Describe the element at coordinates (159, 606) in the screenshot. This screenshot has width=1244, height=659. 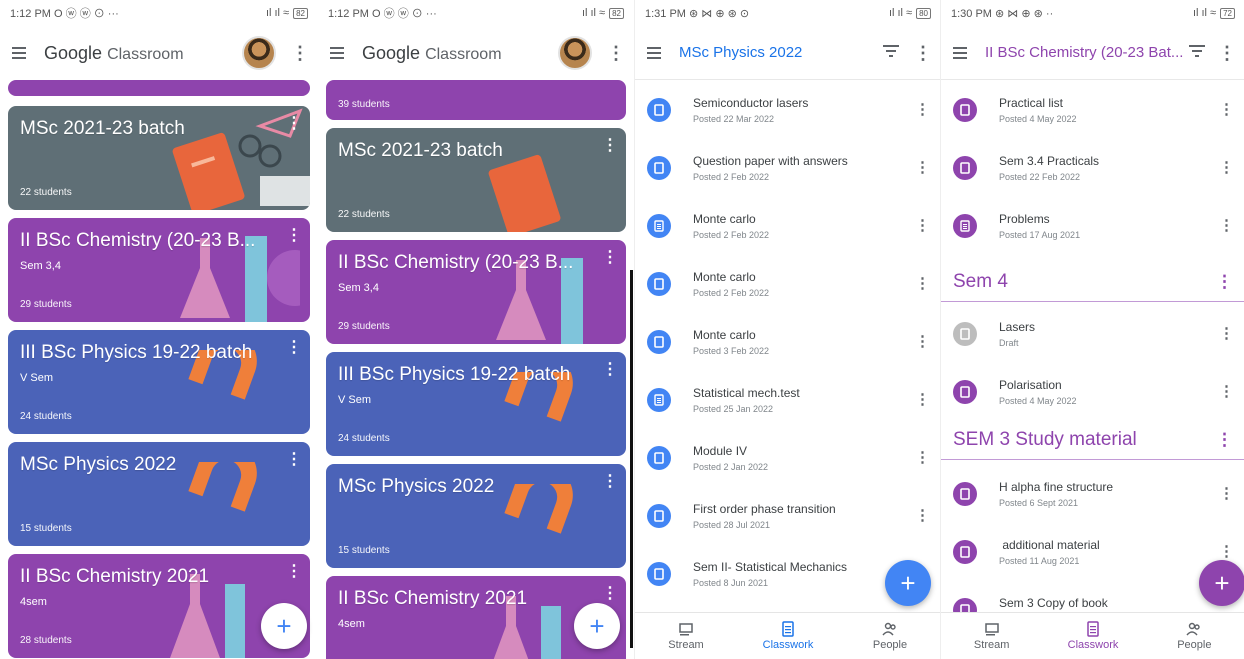
I see `class-card: II BSc Chemistry 2021 4sem 28 students ⋮` at that location.